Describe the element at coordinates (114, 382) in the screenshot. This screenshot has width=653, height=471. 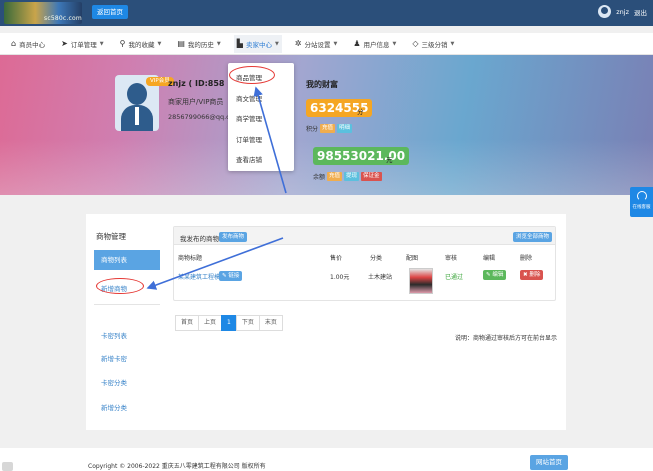
I see `sidebar-item-card-category: 卡密分类` at that location.